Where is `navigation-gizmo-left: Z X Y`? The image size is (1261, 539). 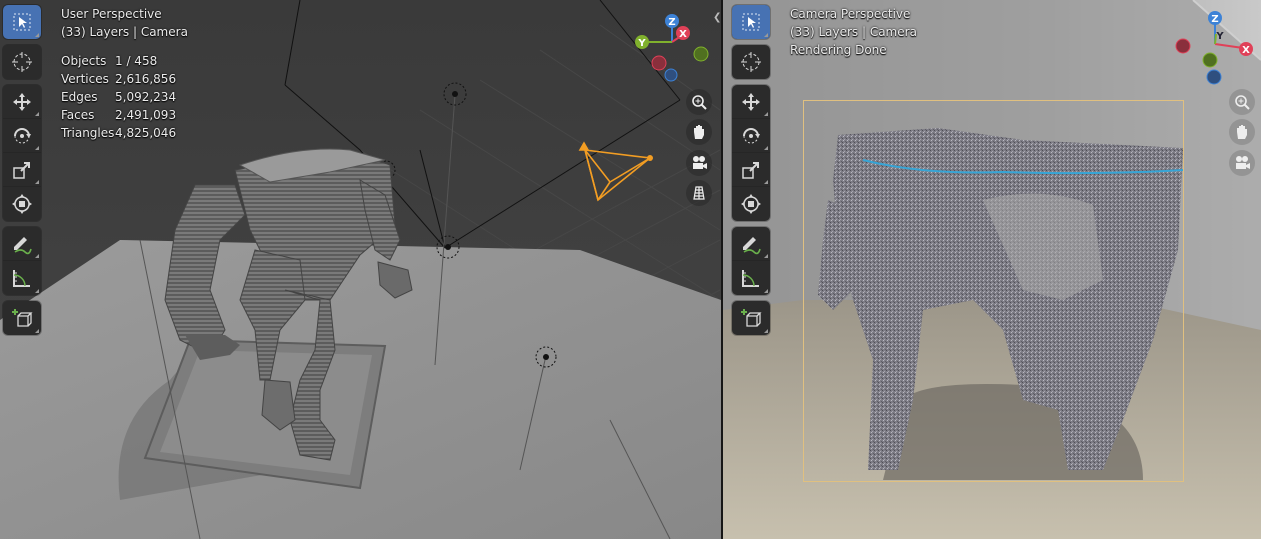
navigation-gizmo-left: Z X Y is located at coordinates (670, 48).